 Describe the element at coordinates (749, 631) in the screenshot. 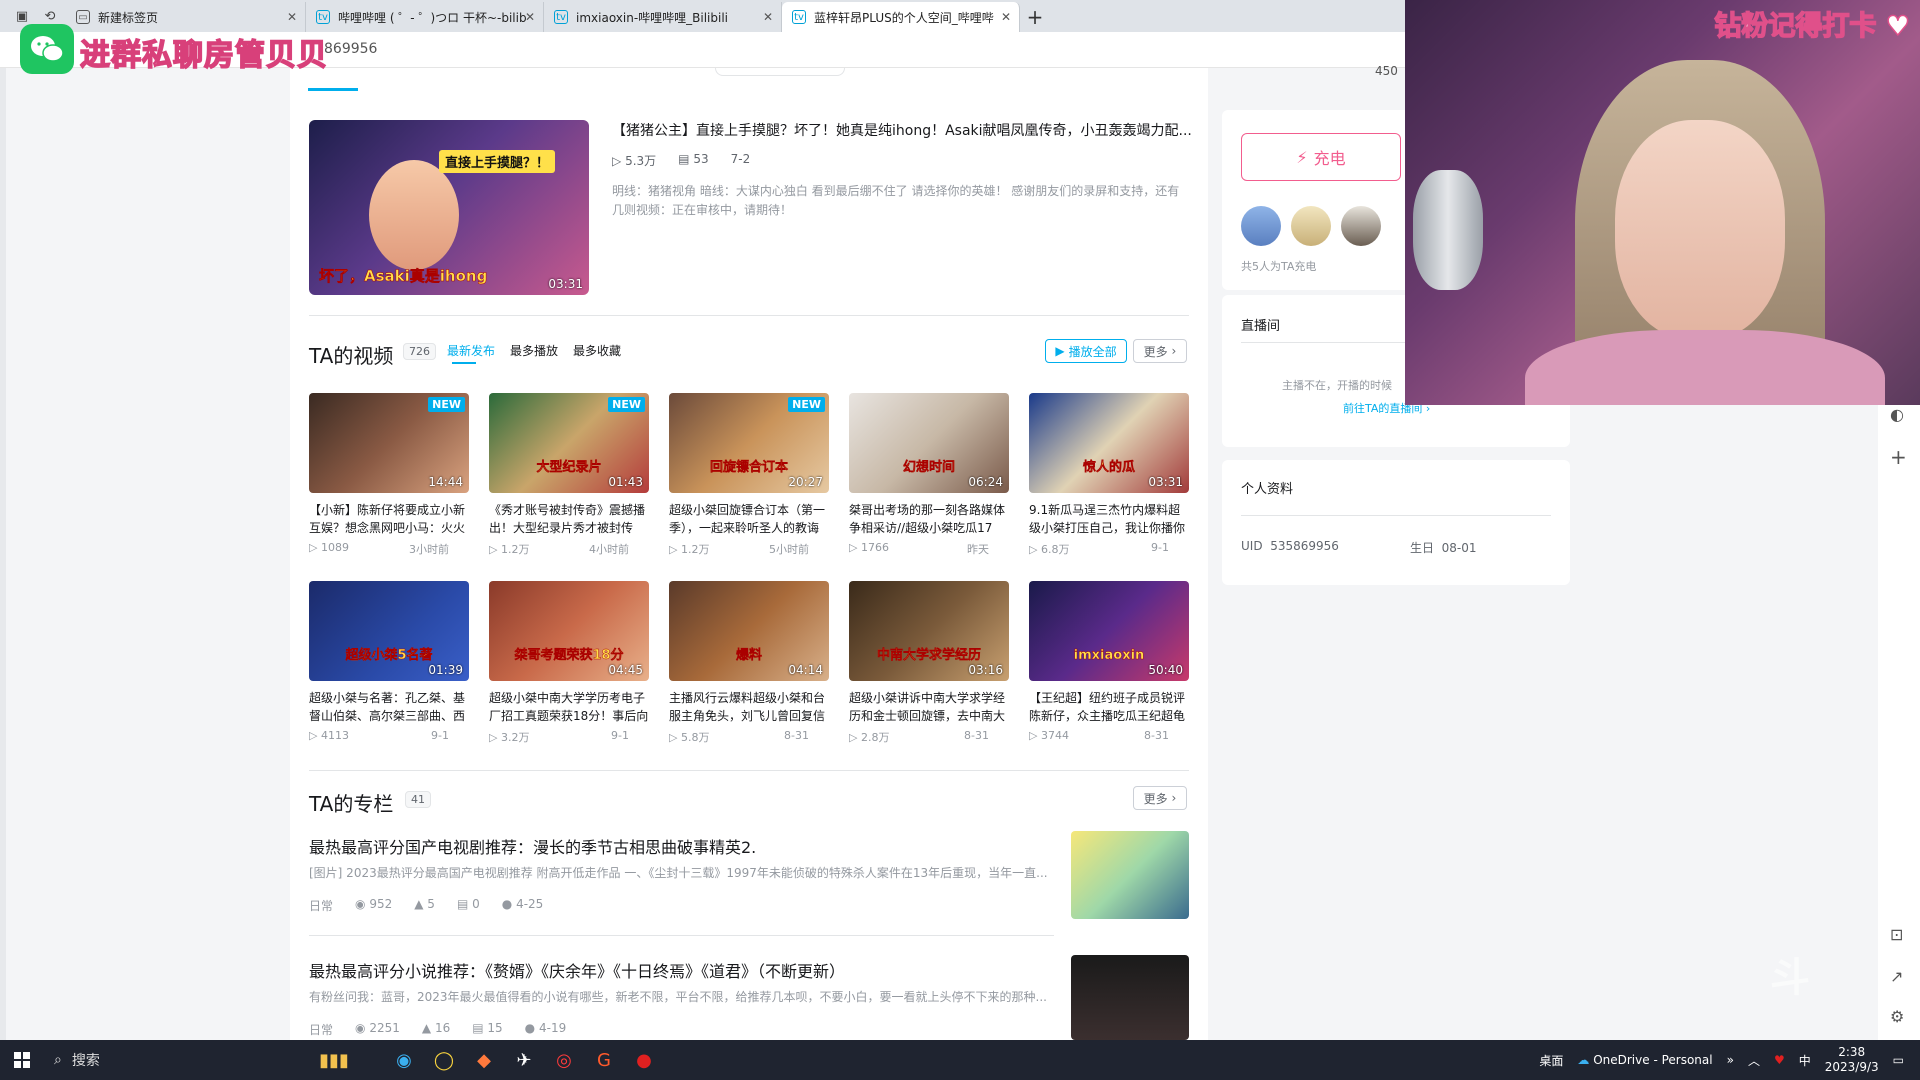

I see `video-thumbnail: 爆料 04:14` at that location.